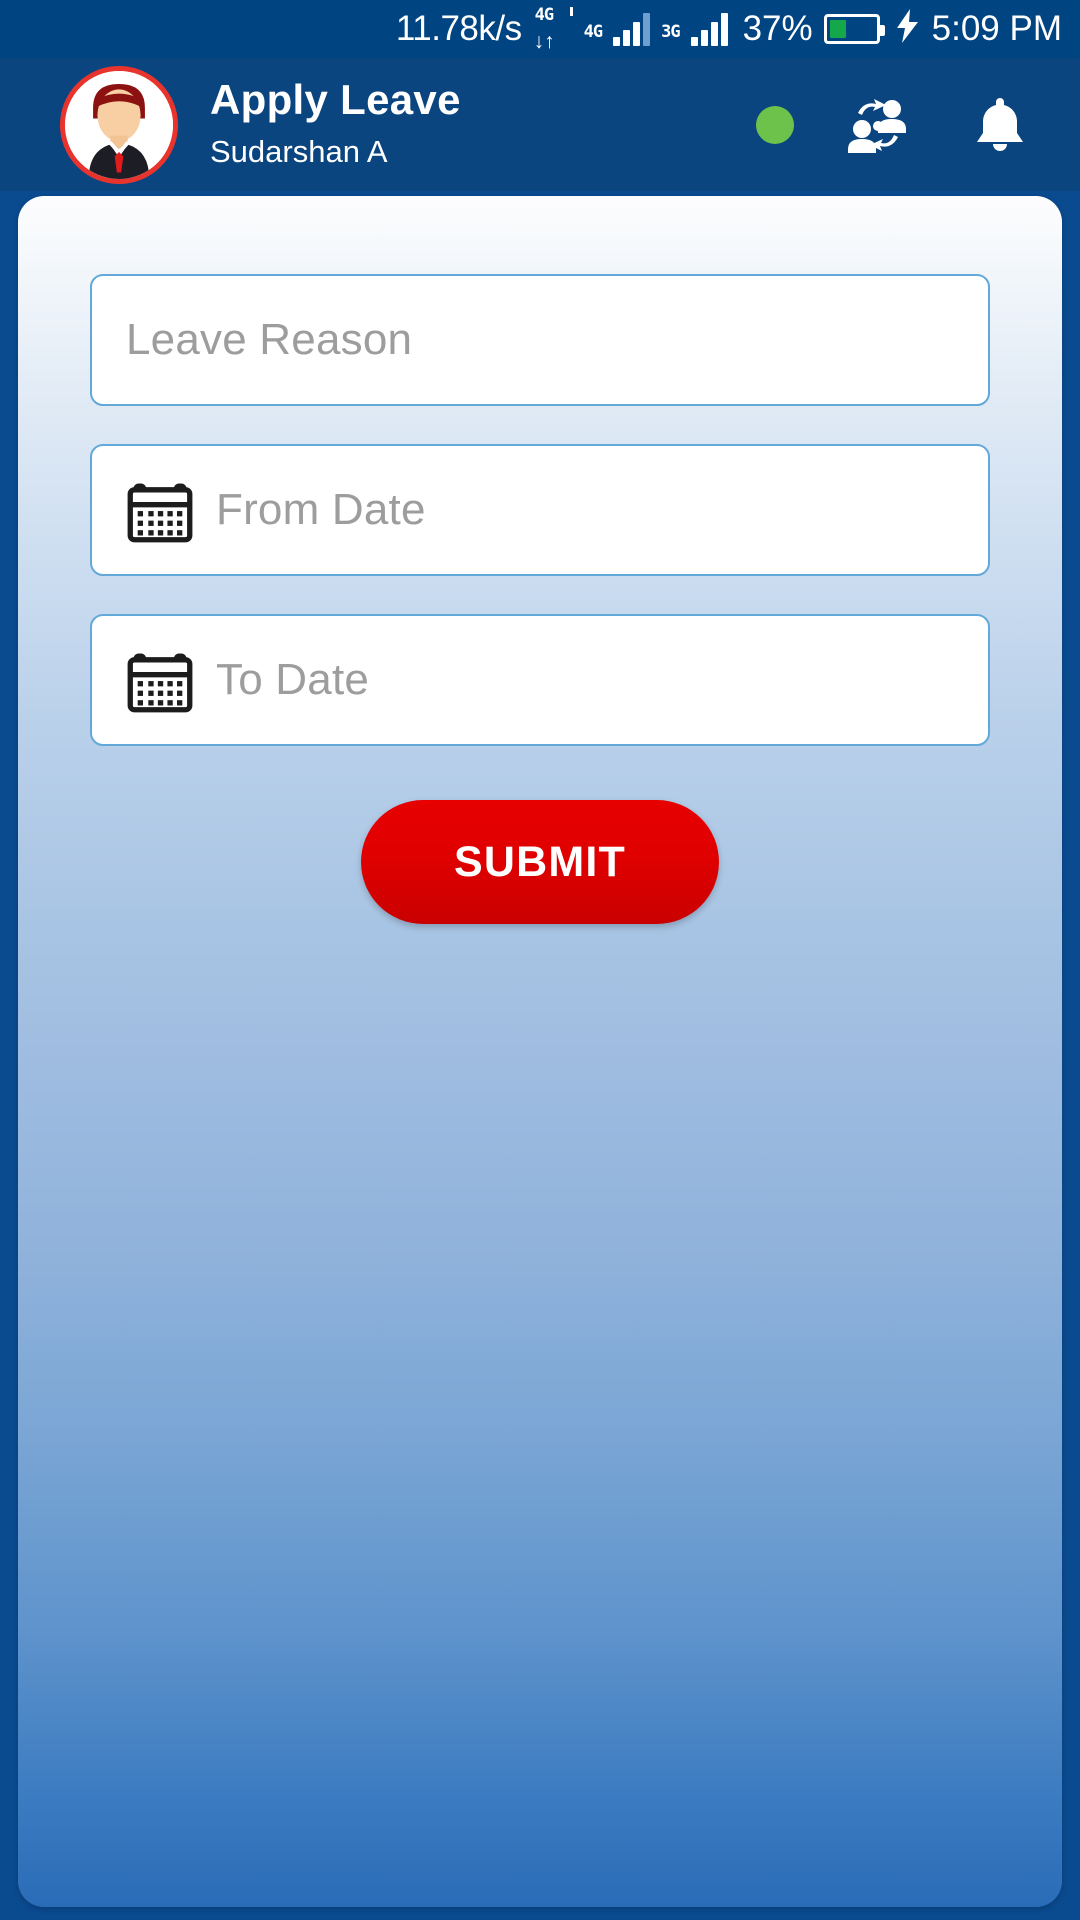  I want to click on data-transfer-4g-icon: 4G ↓↑, so click(553, 29).